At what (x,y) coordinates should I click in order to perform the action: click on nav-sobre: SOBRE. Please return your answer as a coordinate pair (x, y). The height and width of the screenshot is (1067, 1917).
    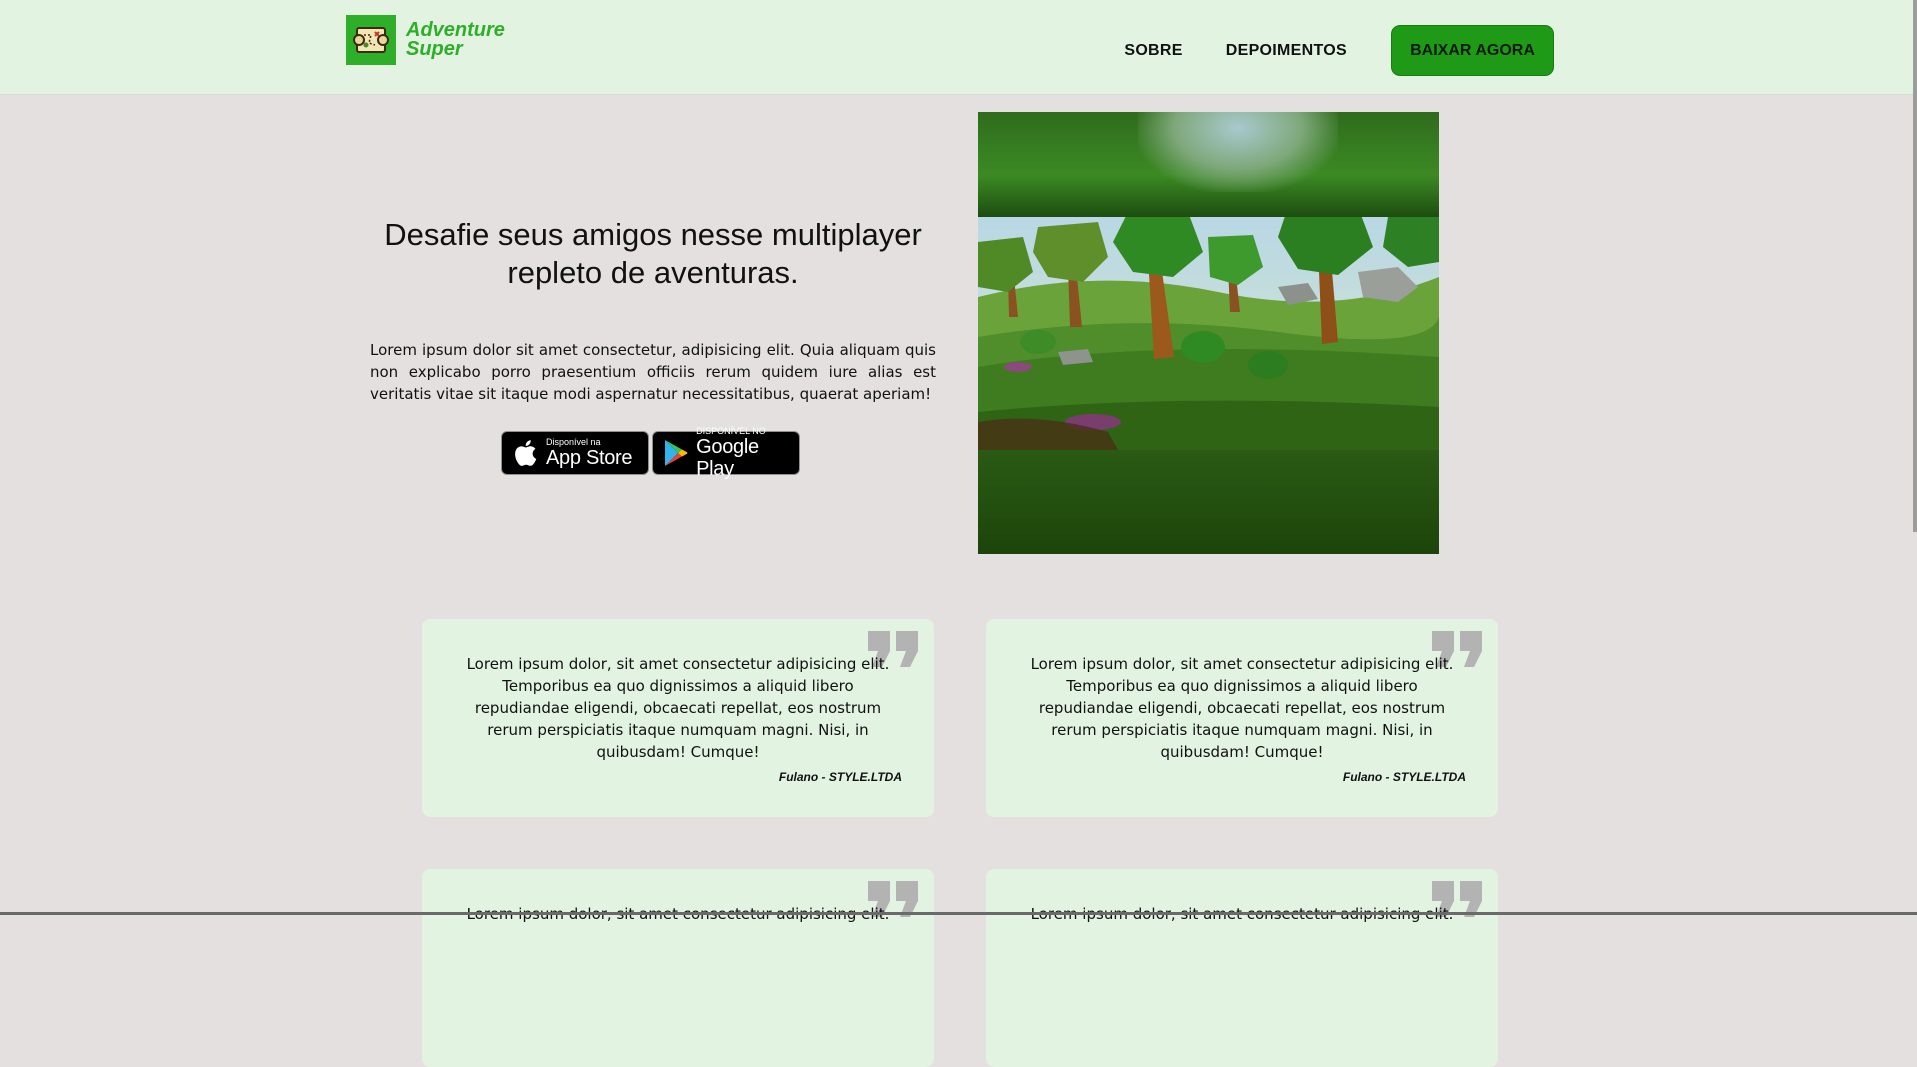
    Looking at the image, I should click on (1153, 51).